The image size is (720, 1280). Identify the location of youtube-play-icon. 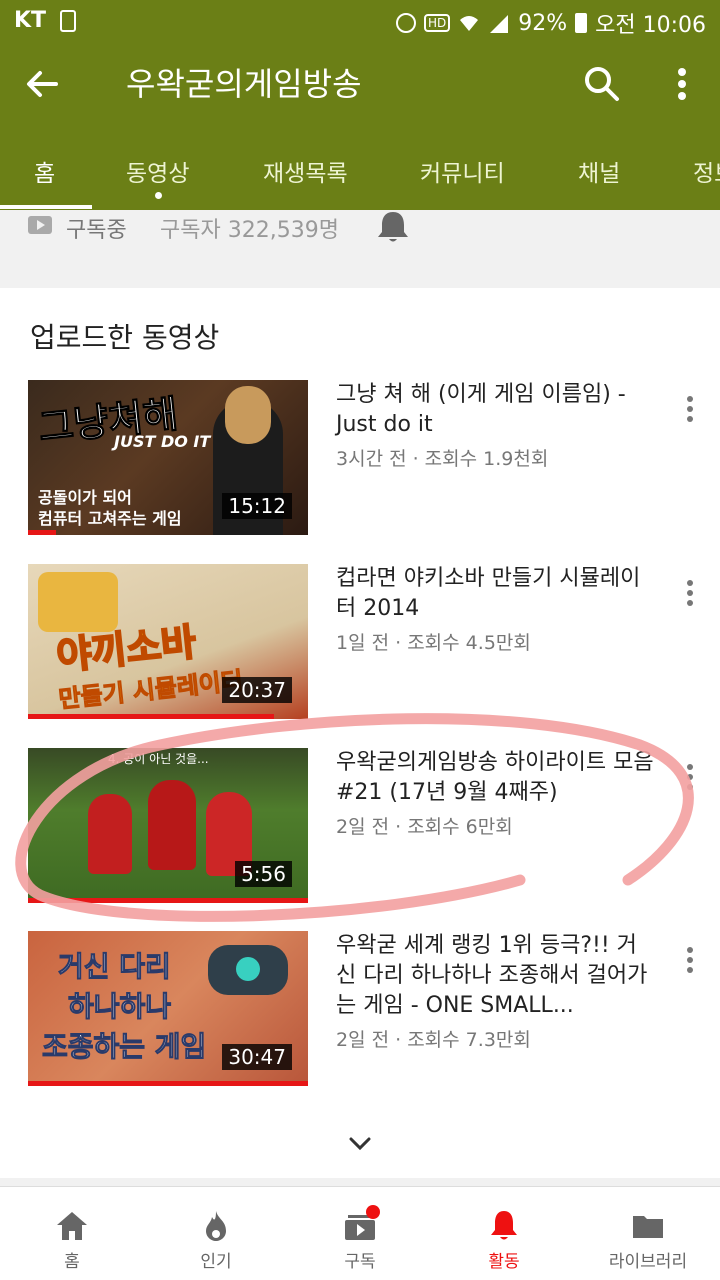
(40, 225).